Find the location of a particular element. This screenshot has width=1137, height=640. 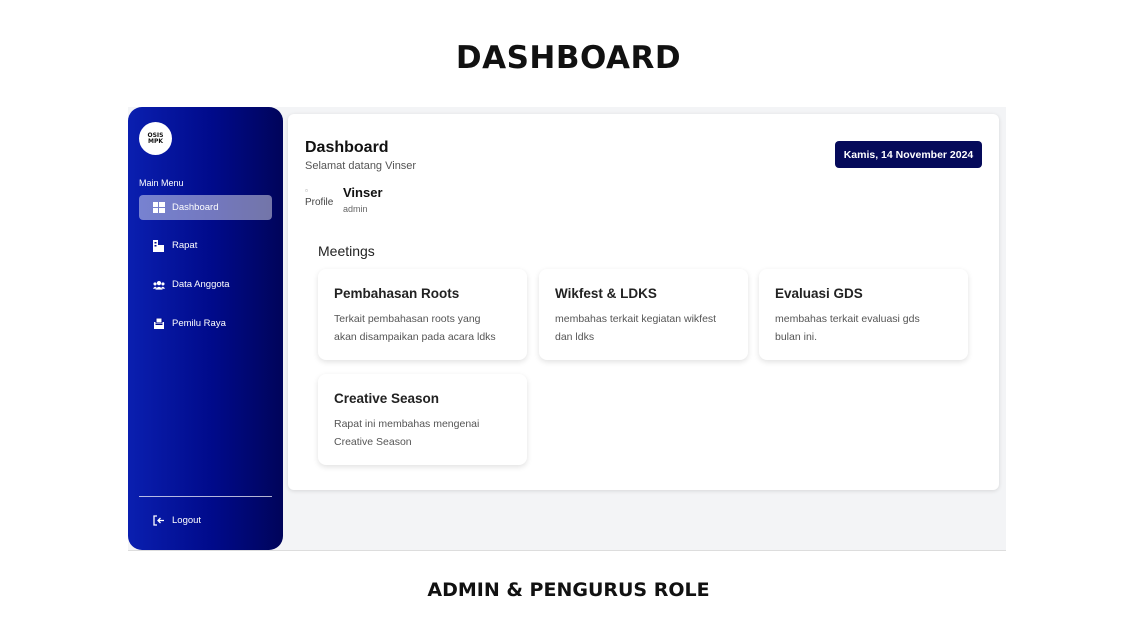

meeting-desc-line: dan ldks is located at coordinates (575, 337).